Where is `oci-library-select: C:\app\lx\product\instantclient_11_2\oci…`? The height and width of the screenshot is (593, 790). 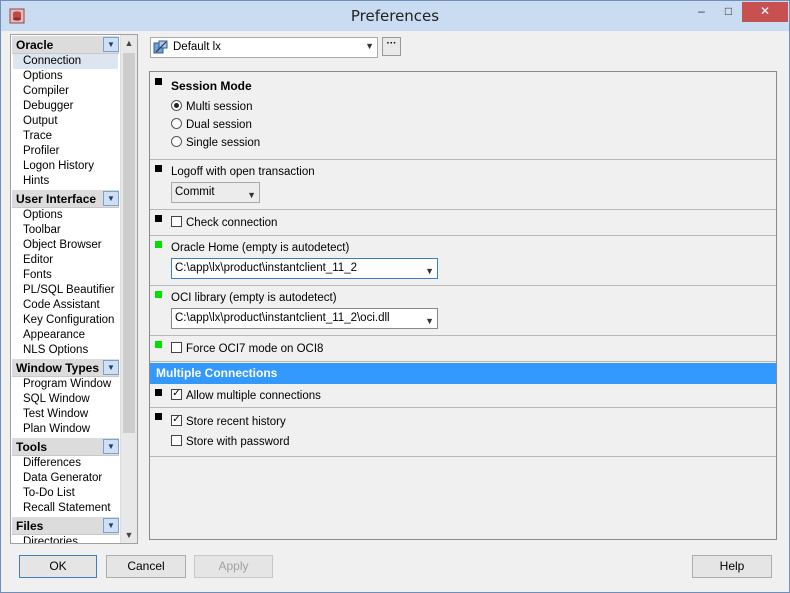 oci-library-select: C:\app\lx\product\instantclient_11_2\oci… is located at coordinates (304, 318).